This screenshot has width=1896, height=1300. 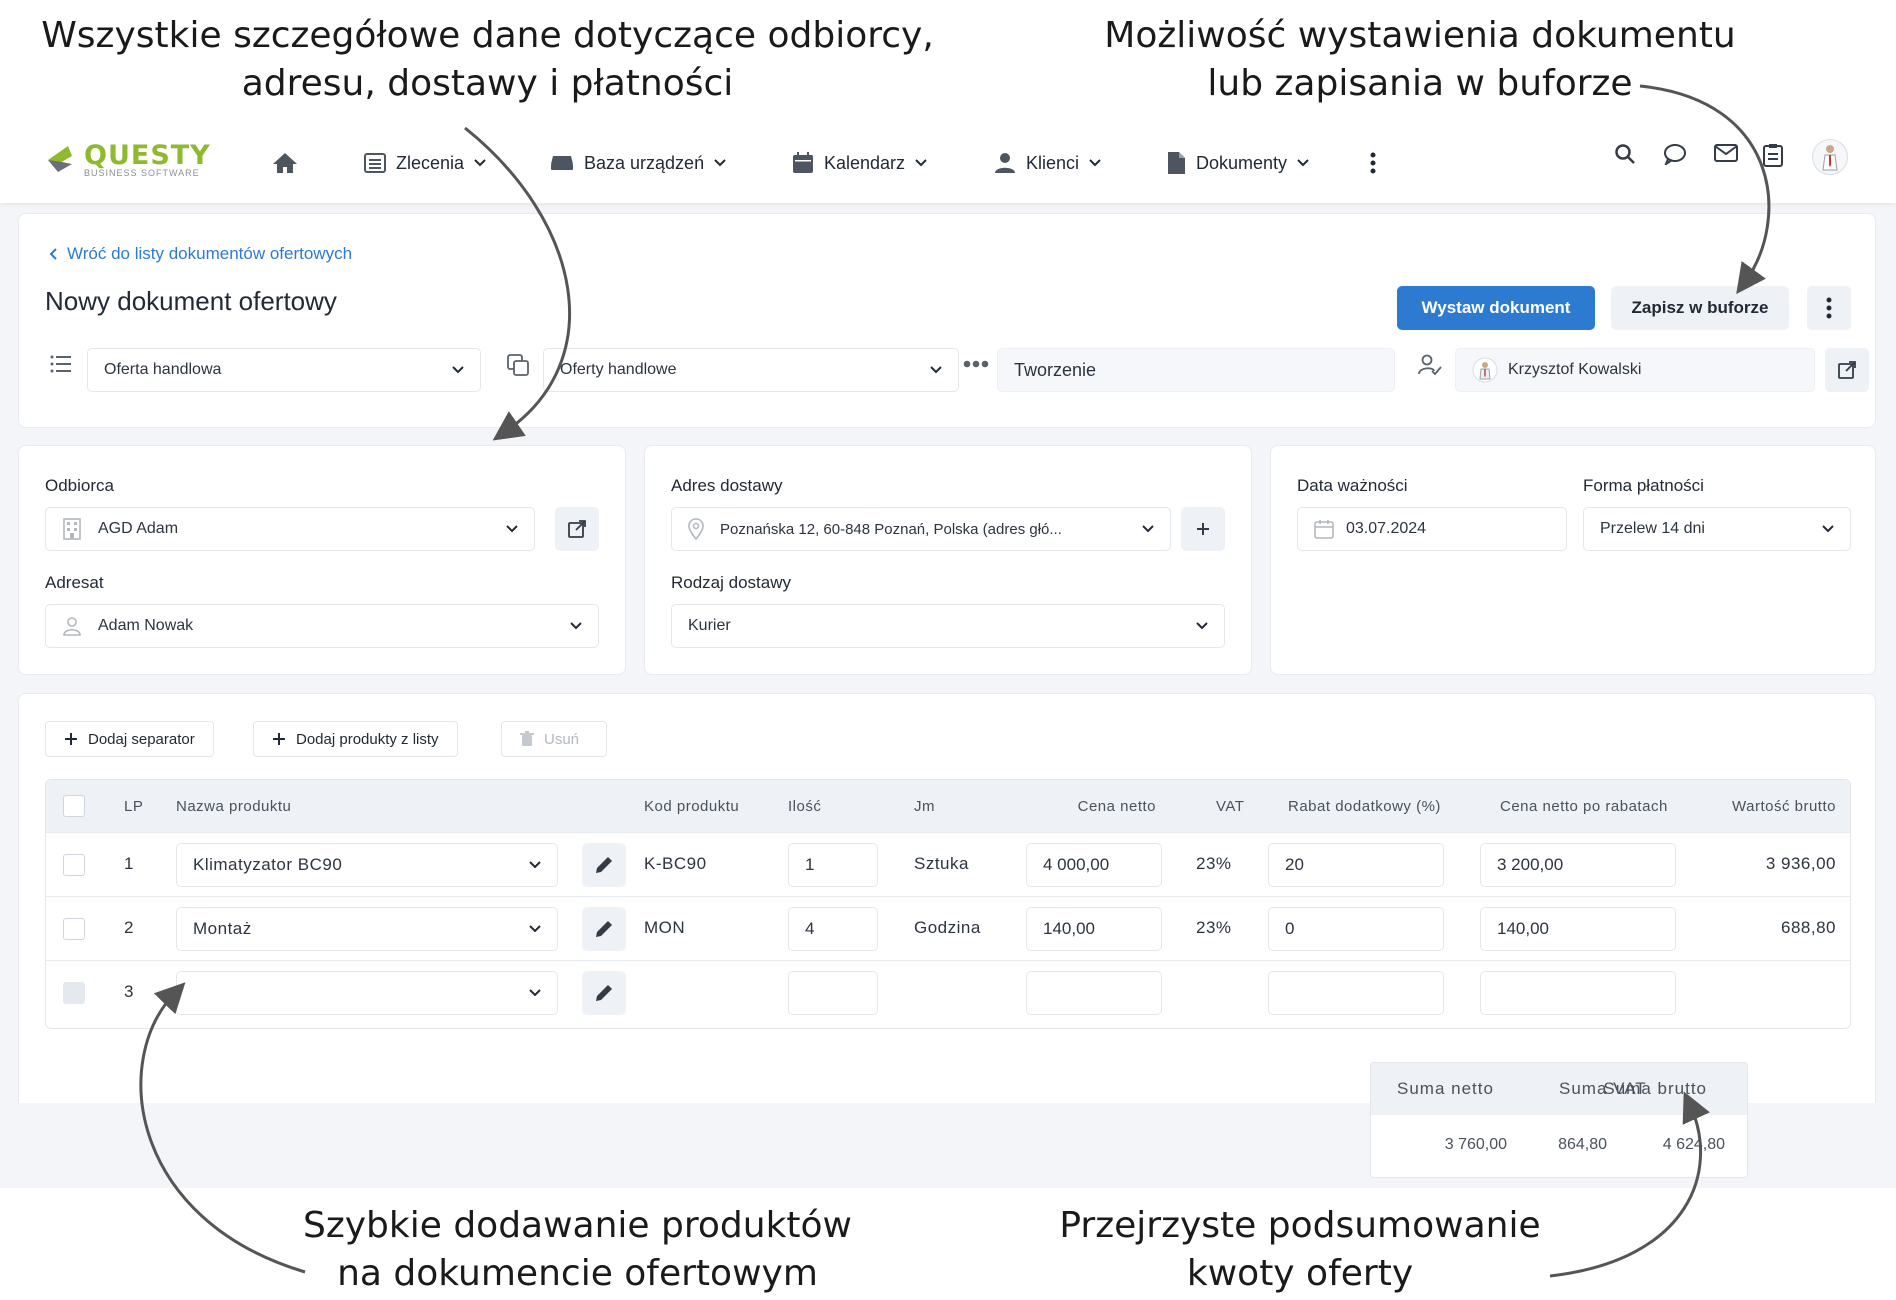 What do you see at coordinates (210, 253) in the screenshot?
I see `back-link-label: Wróć do listy dokumentów ofertowych` at bounding box center [210, 253].